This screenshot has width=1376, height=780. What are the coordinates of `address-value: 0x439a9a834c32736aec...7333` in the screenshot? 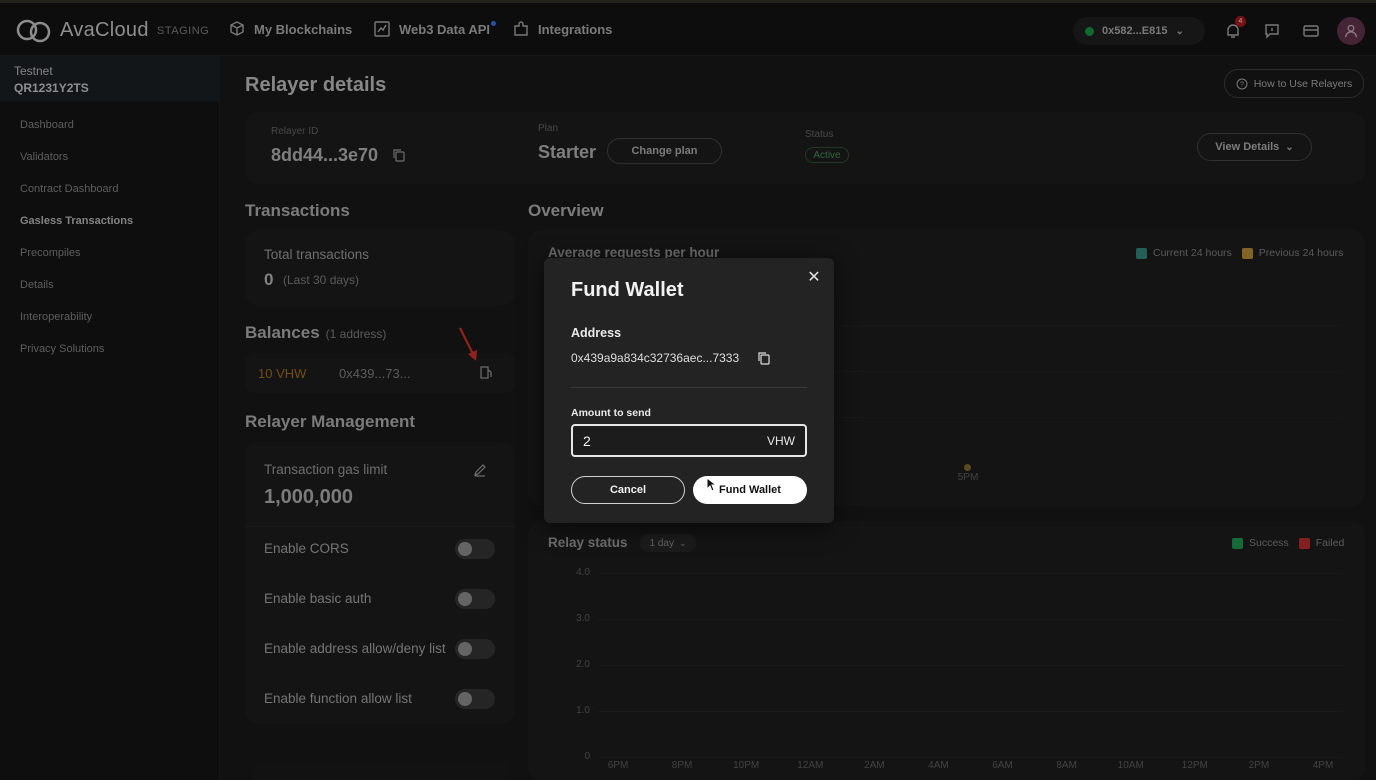 It's located at (655, 358).